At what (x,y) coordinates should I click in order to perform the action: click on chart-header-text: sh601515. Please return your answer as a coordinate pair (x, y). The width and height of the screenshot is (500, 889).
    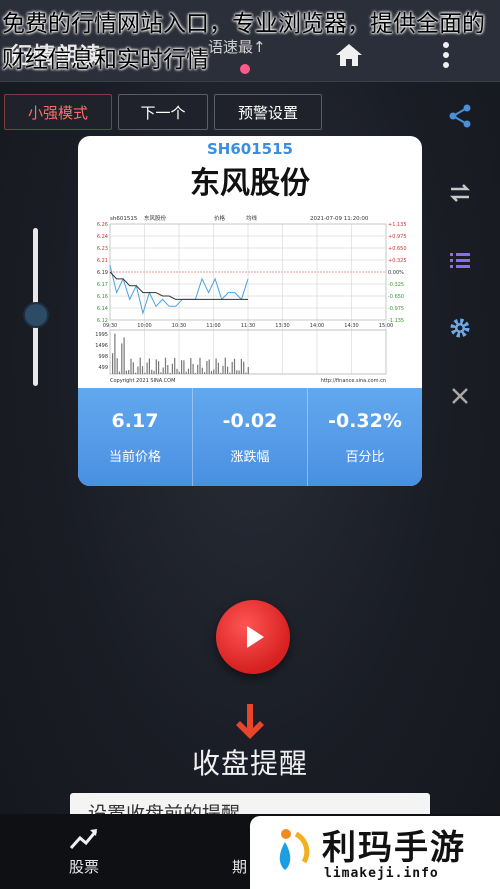
    Looking at the image, I should click on (124, 219).